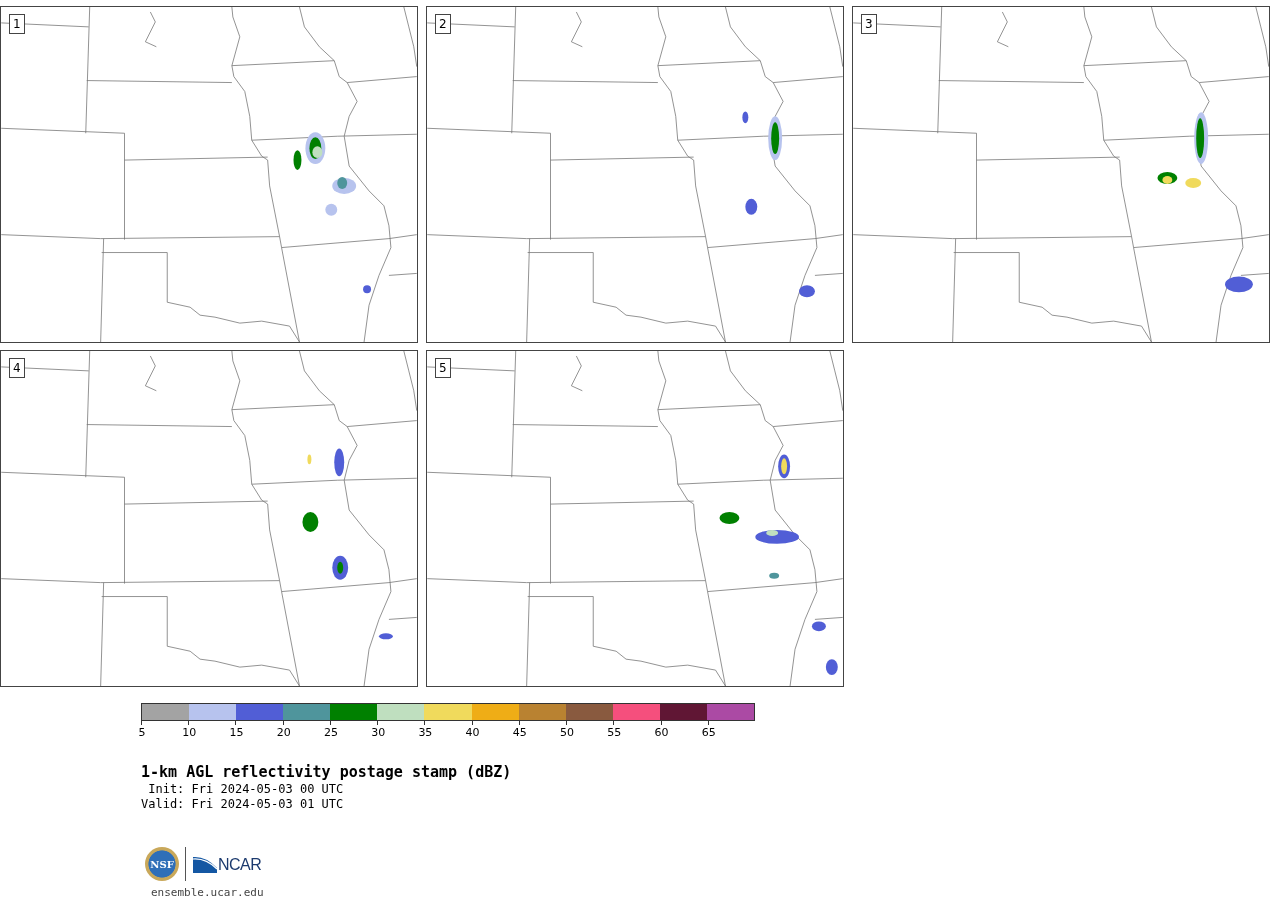  What do you see at coordinates (519, 732) in the screenshot?
I see `tick-label: 45` at bounding box center [519, 732].